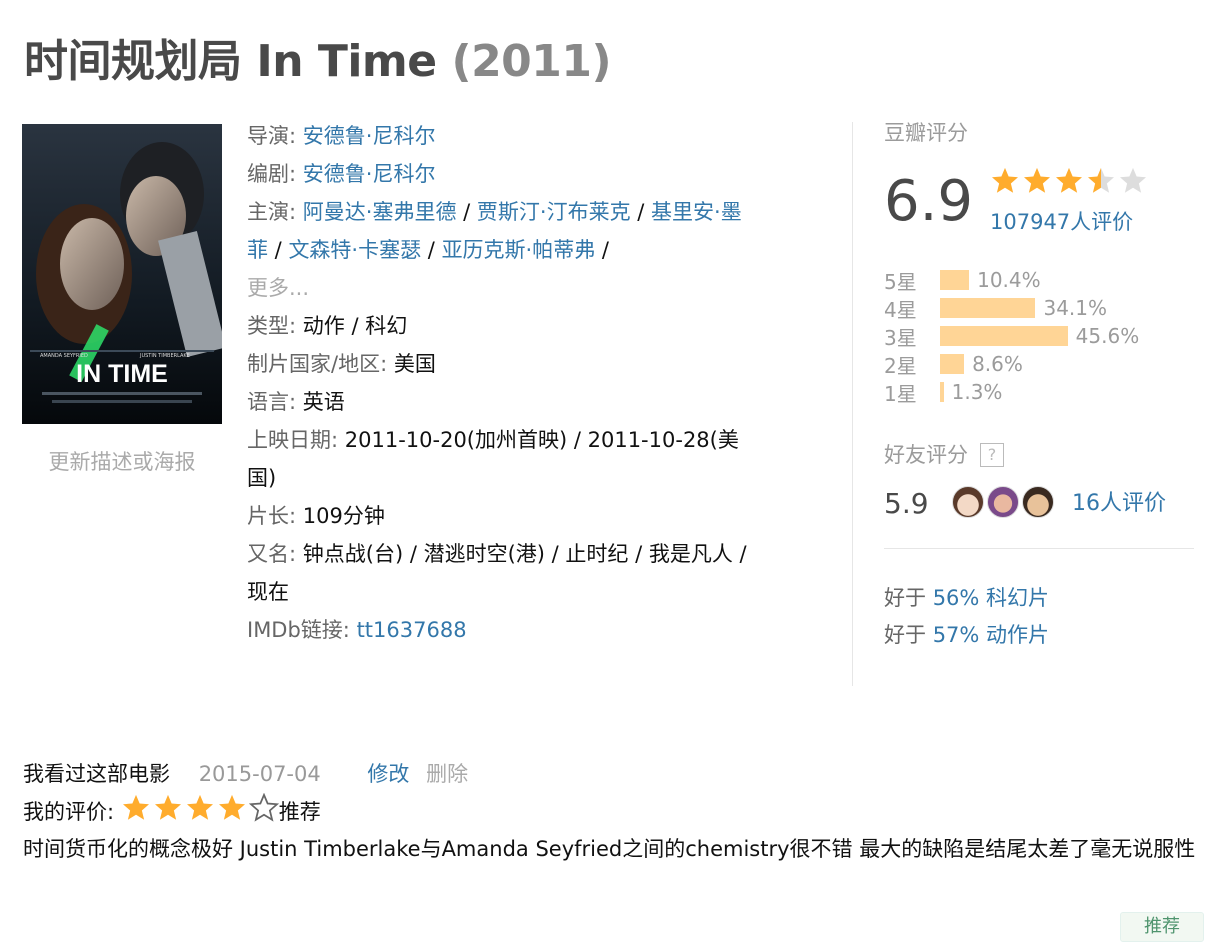  Describe the element at coordinates (992, 455) in the screenshot. I see `help-icon: ?` at that location.